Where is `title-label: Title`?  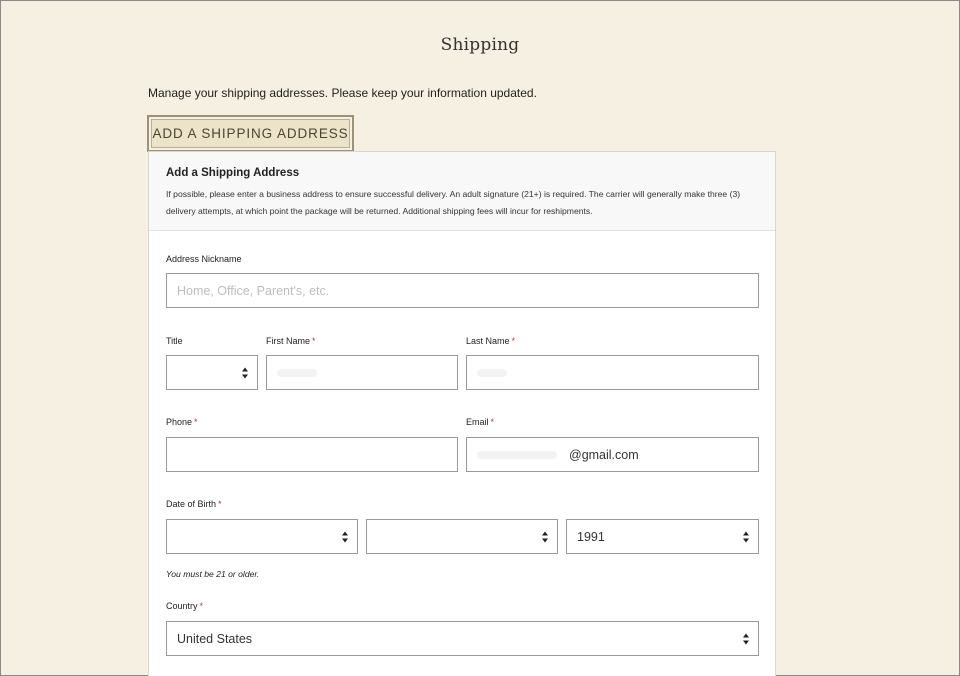
title-label: Title is located at coordinates (174, 341).